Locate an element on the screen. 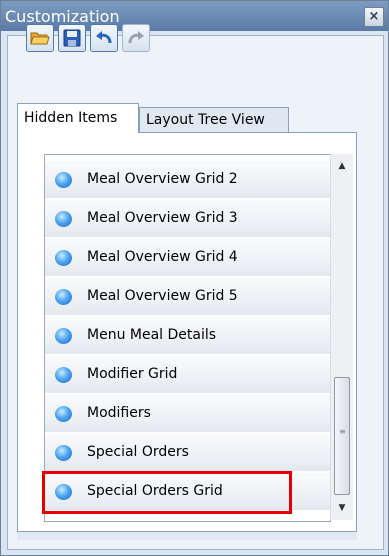  list-item: Special Orders is located at coordinates (187, 453).